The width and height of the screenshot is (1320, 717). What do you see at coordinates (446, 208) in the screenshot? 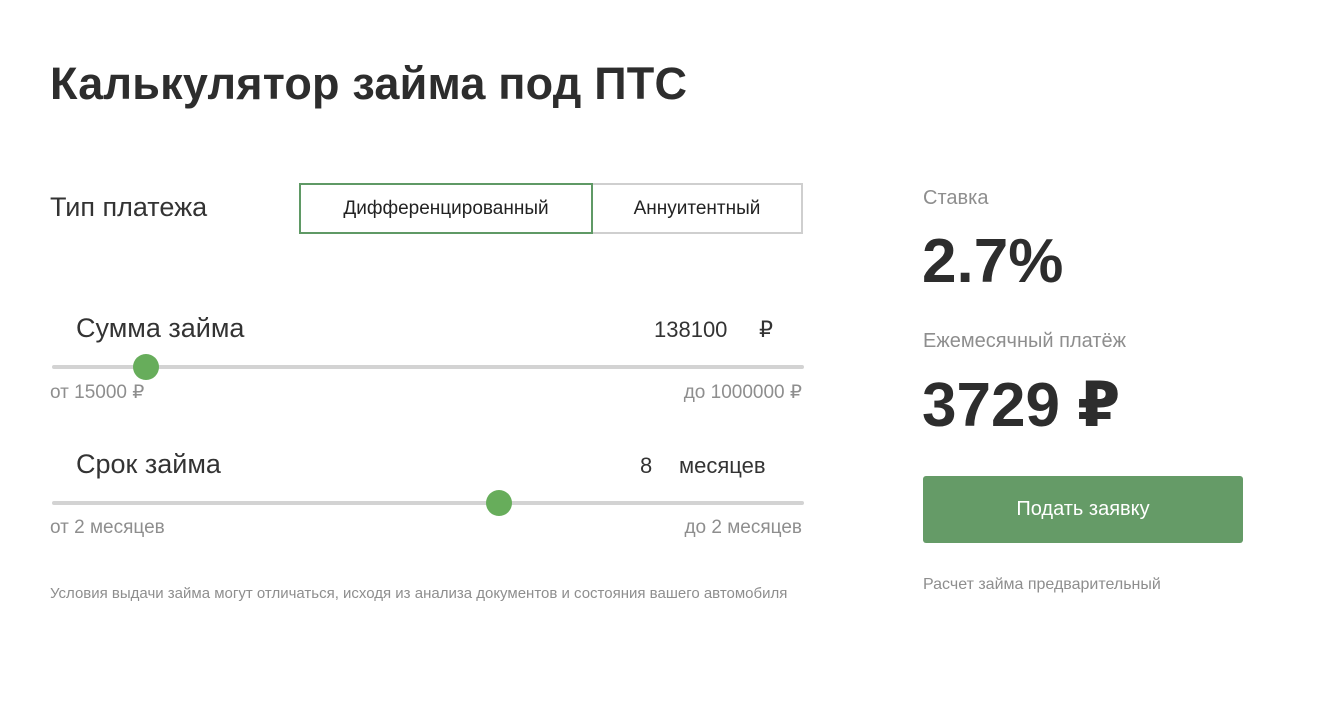
I see `payment-type-differentiated-button: Дифференцированный` at bounding box center [446, 208].